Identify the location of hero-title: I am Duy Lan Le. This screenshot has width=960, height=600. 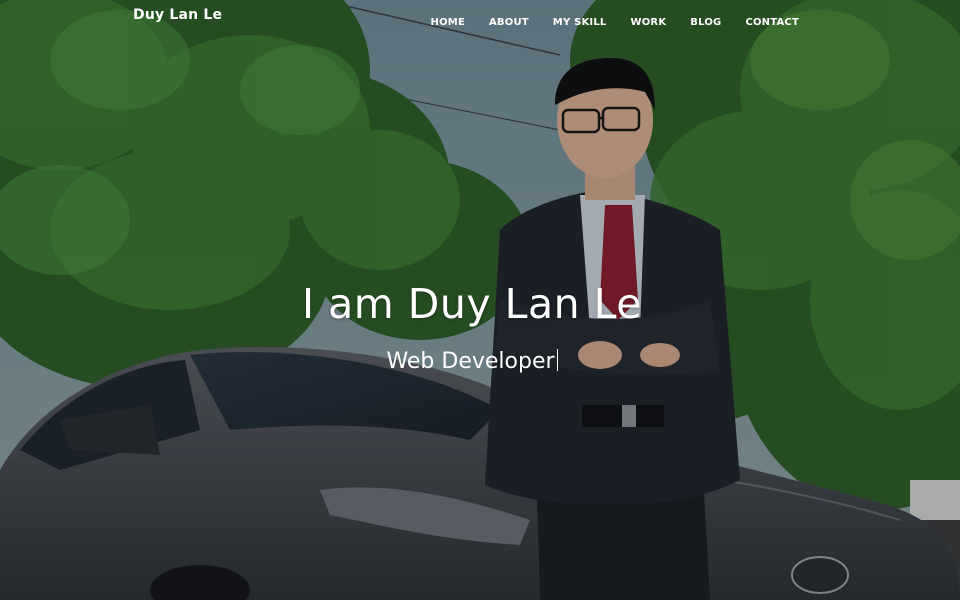
(472, 304).